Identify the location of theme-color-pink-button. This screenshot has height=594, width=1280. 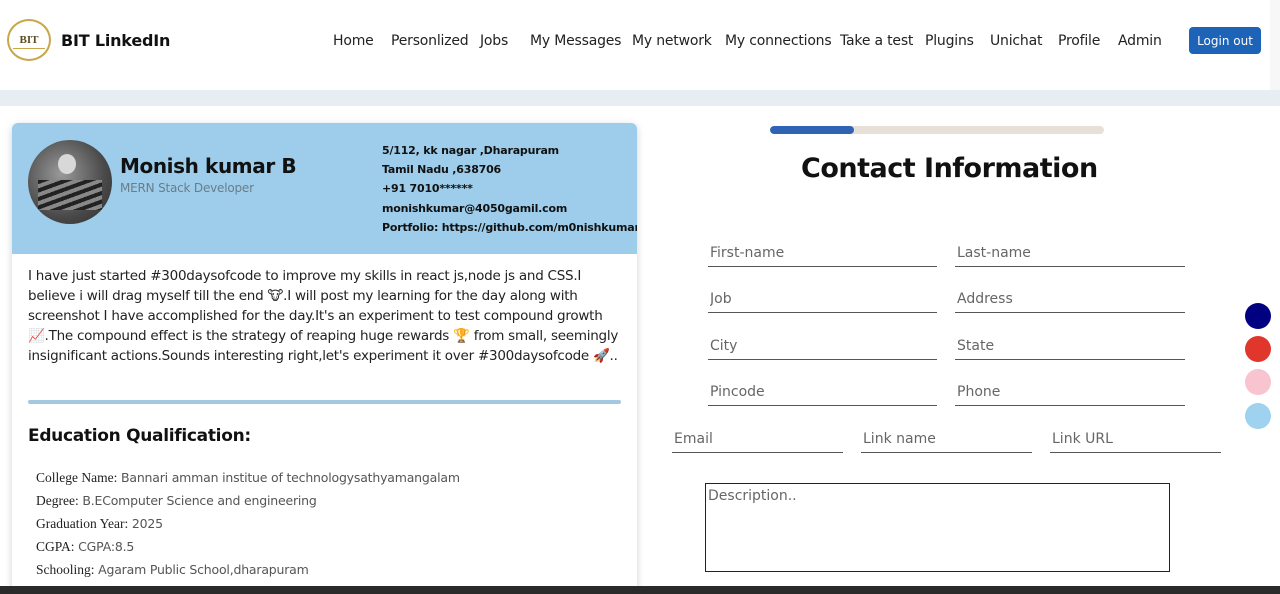
(1258, 382).